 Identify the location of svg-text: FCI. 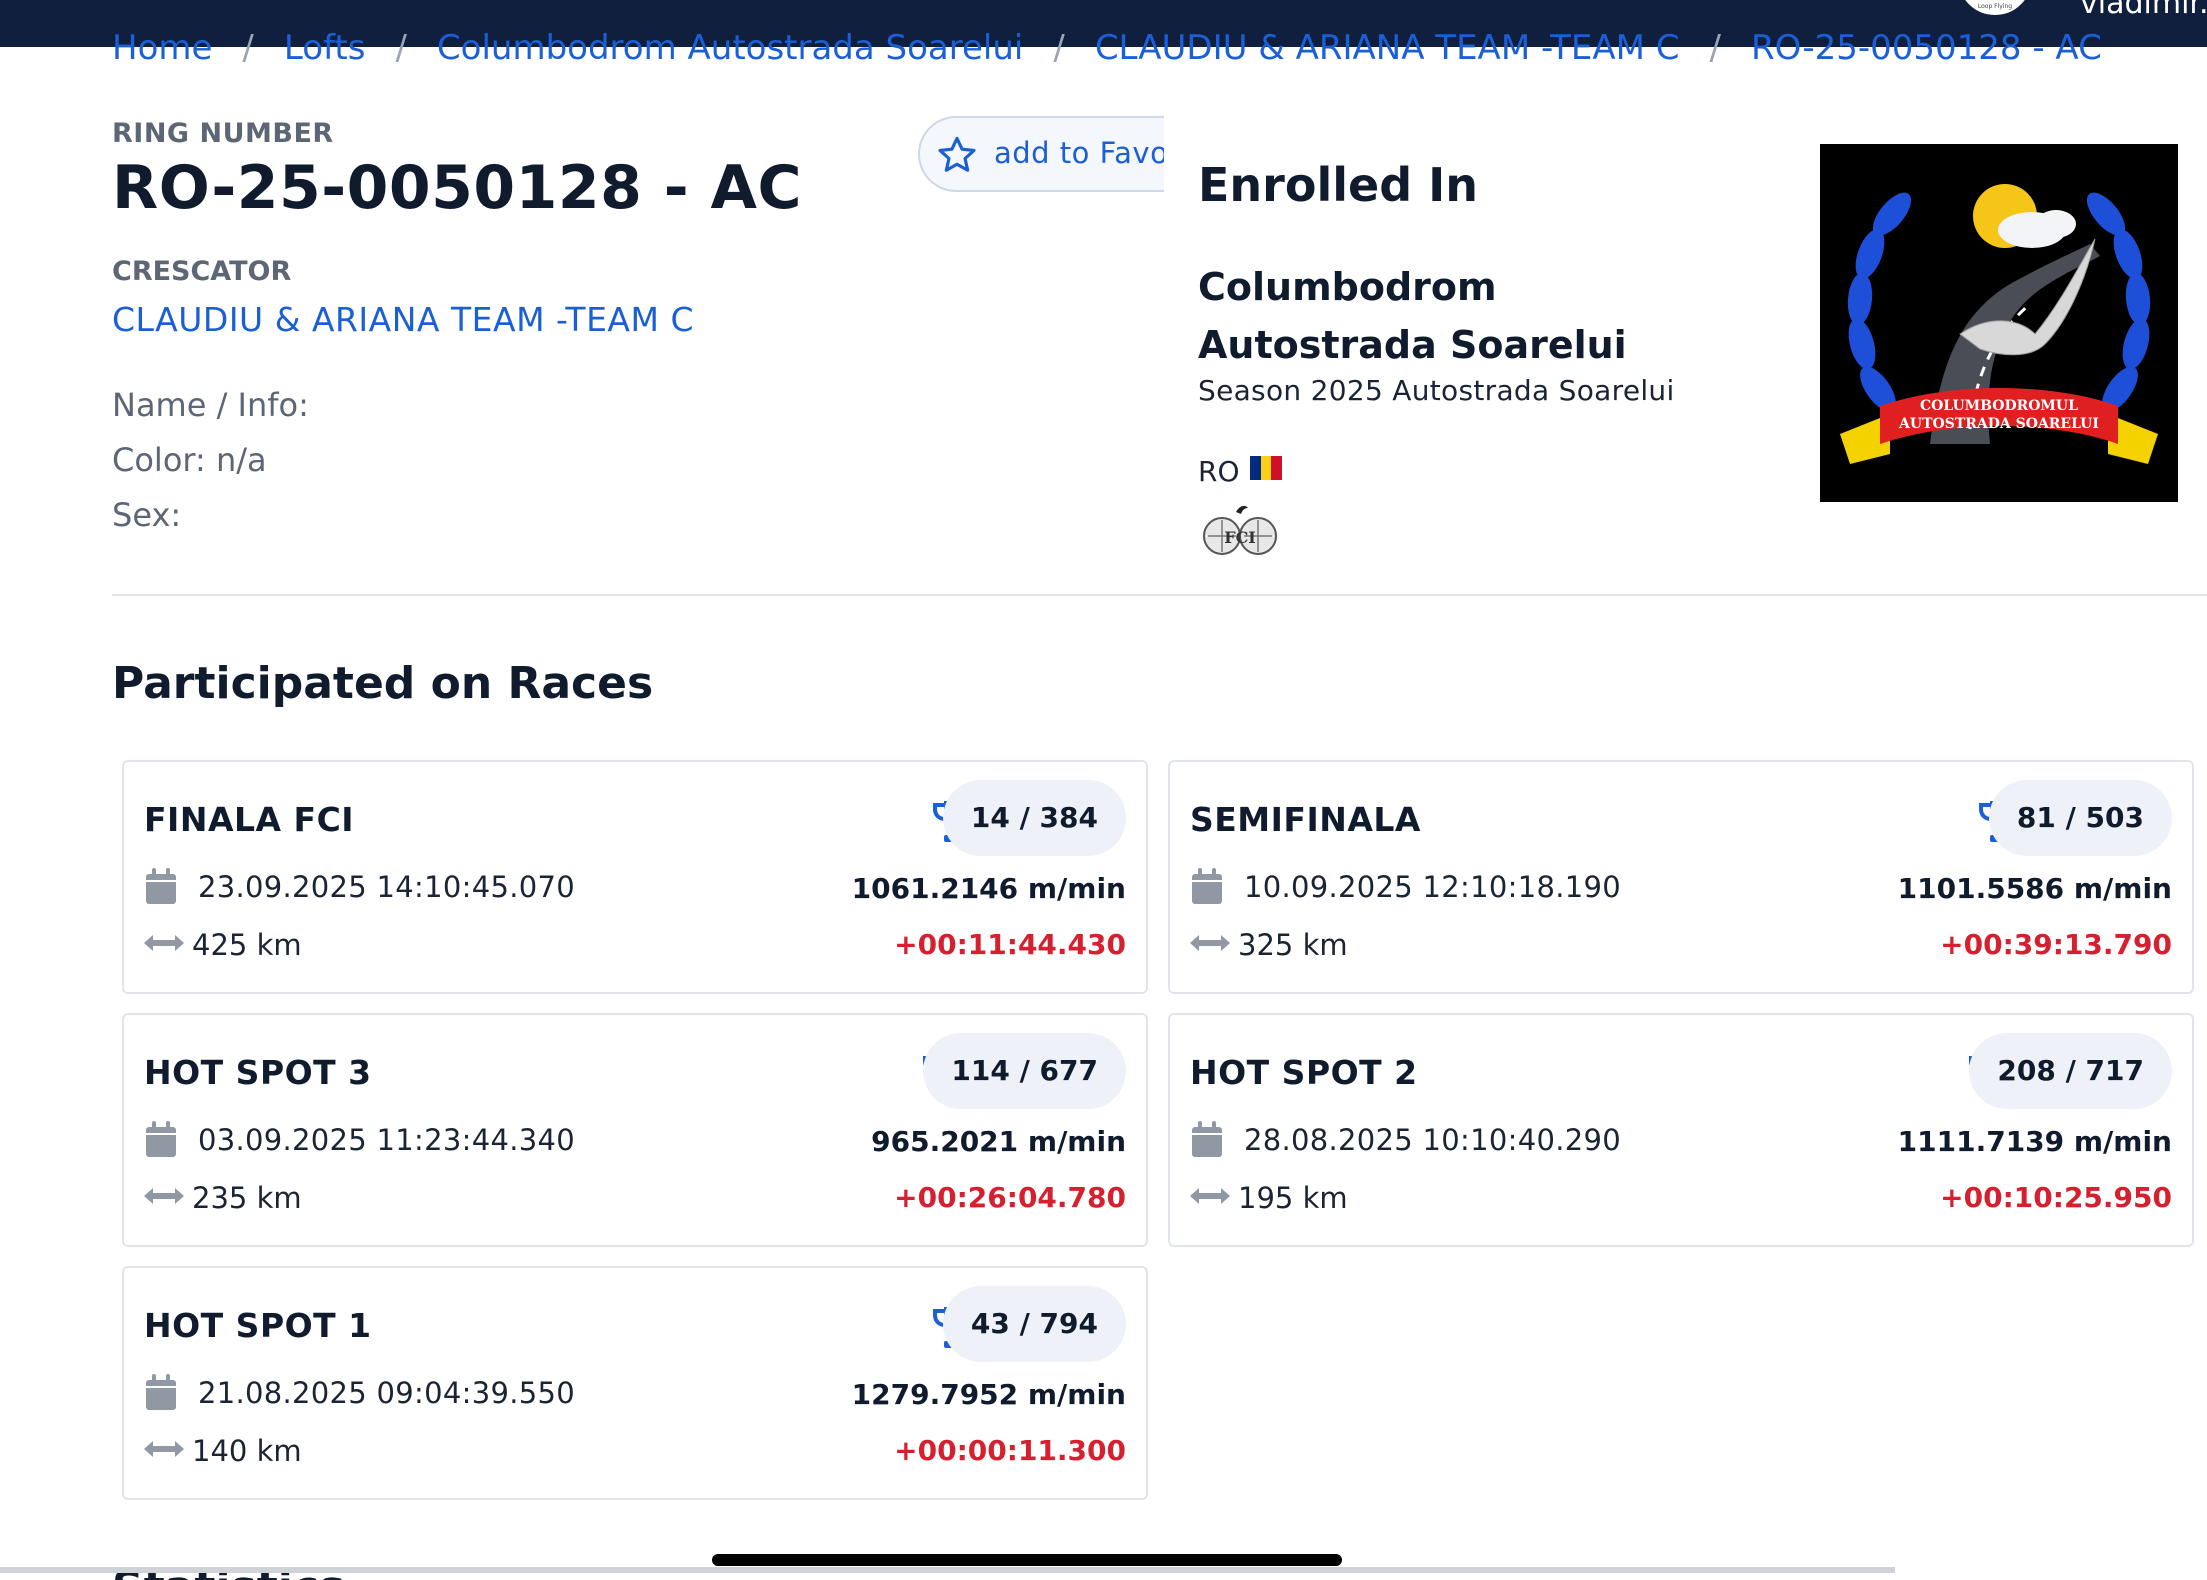
(1240, 537).